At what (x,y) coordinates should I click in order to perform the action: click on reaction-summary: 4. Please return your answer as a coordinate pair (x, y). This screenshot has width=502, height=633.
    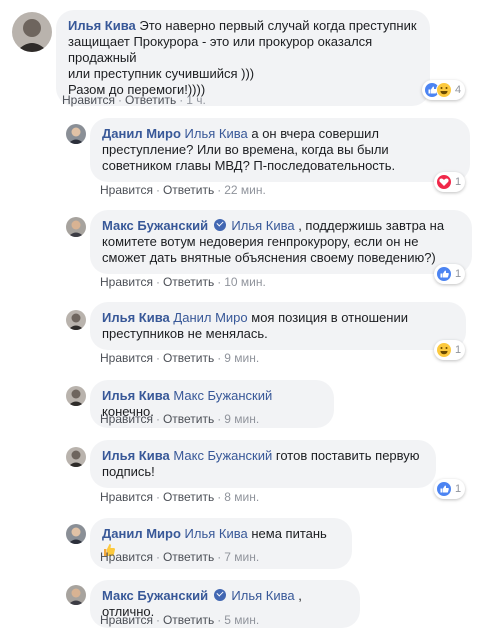
    Looking at the image, I should click on (444, 90).